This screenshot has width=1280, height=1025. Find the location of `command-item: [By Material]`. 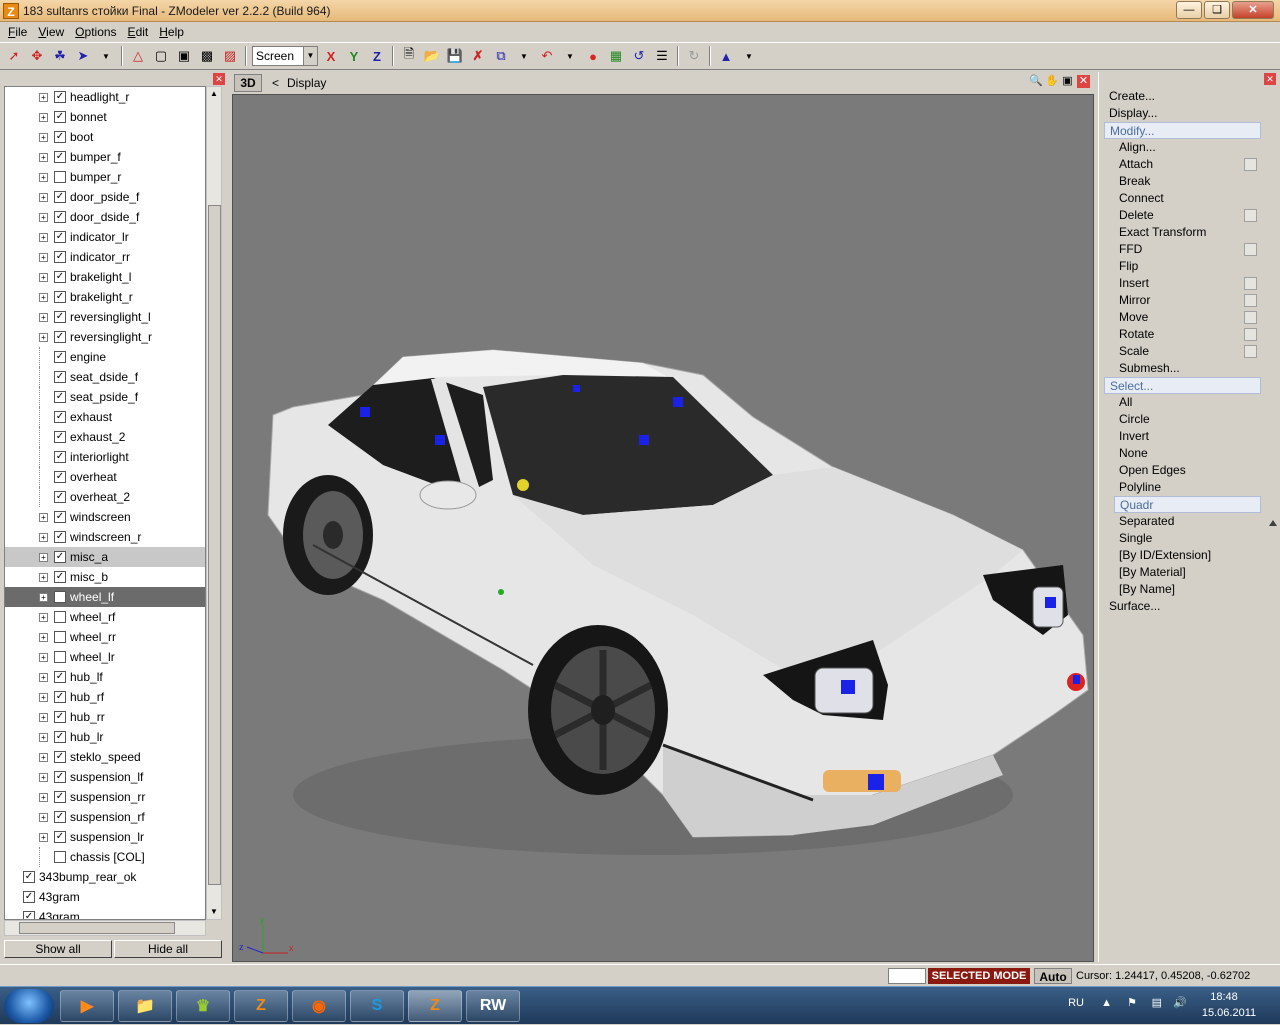

command-item: [By Material] is located at coordinates (1187, 572).